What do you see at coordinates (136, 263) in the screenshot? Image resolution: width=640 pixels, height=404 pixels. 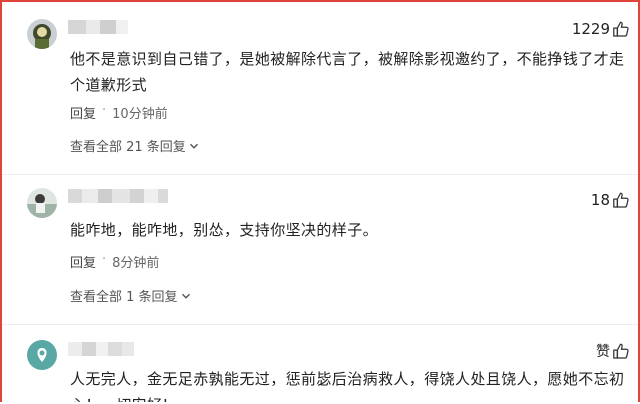 I see `comment-time: 8分钟前` at bounding box center [136, 263].